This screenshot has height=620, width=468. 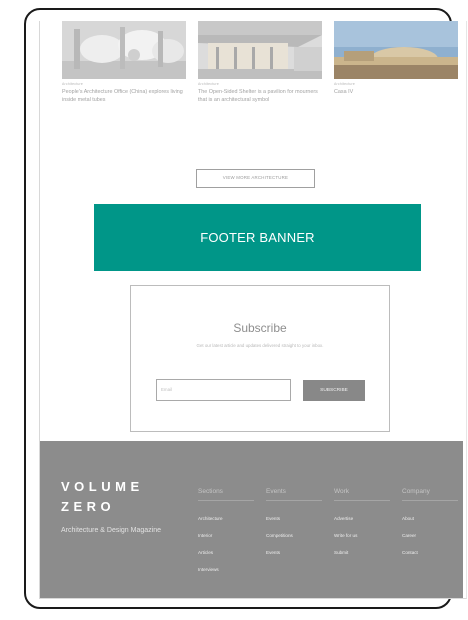 What do you see at coordinates (111, 530) in the screenshot?
I see `footer-tagline: Architecture & Design Magazine` at bounding box center [111, 530].